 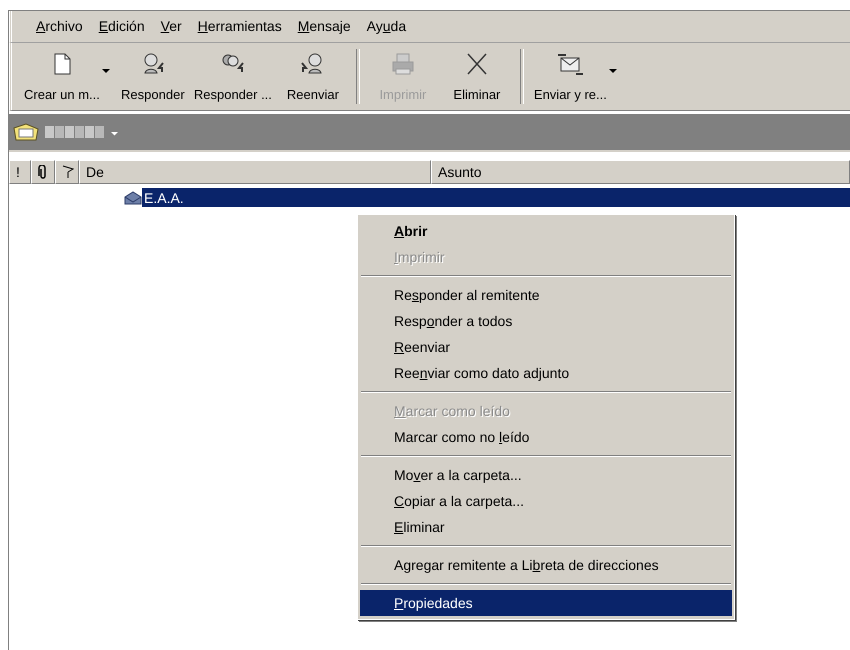 What do you see at coordinates (546, 321) in the screenshot?
I see `menu-item: Responder a todos` at bounding box center [546, 321].